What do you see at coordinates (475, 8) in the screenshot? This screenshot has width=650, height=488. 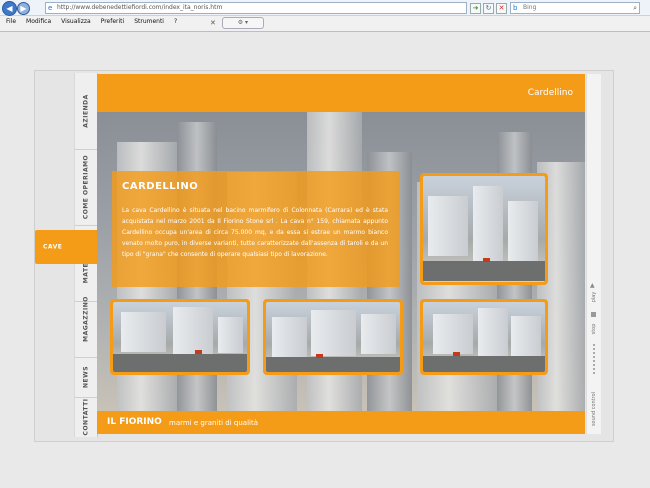 I see `go-icon: ➔` at bounding box center [475, 8].